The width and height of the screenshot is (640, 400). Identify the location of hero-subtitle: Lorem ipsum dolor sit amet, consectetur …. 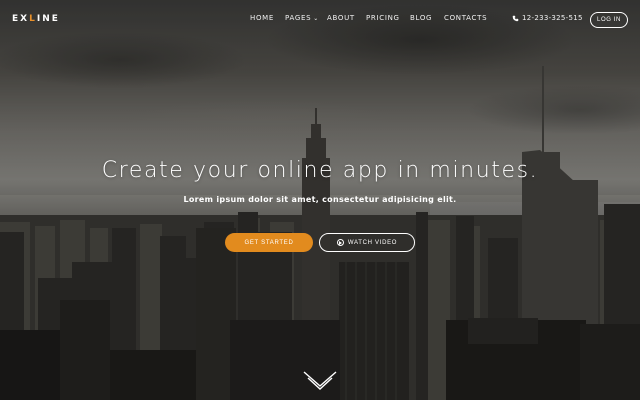
(320, 199).